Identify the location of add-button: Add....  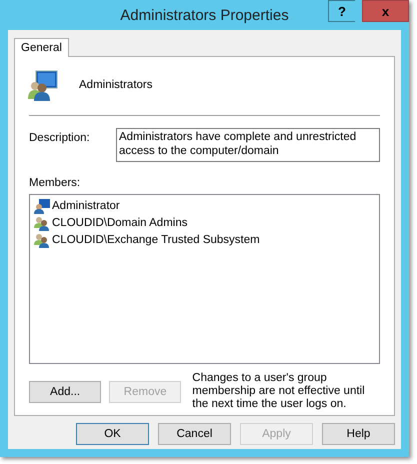
(65, 392).